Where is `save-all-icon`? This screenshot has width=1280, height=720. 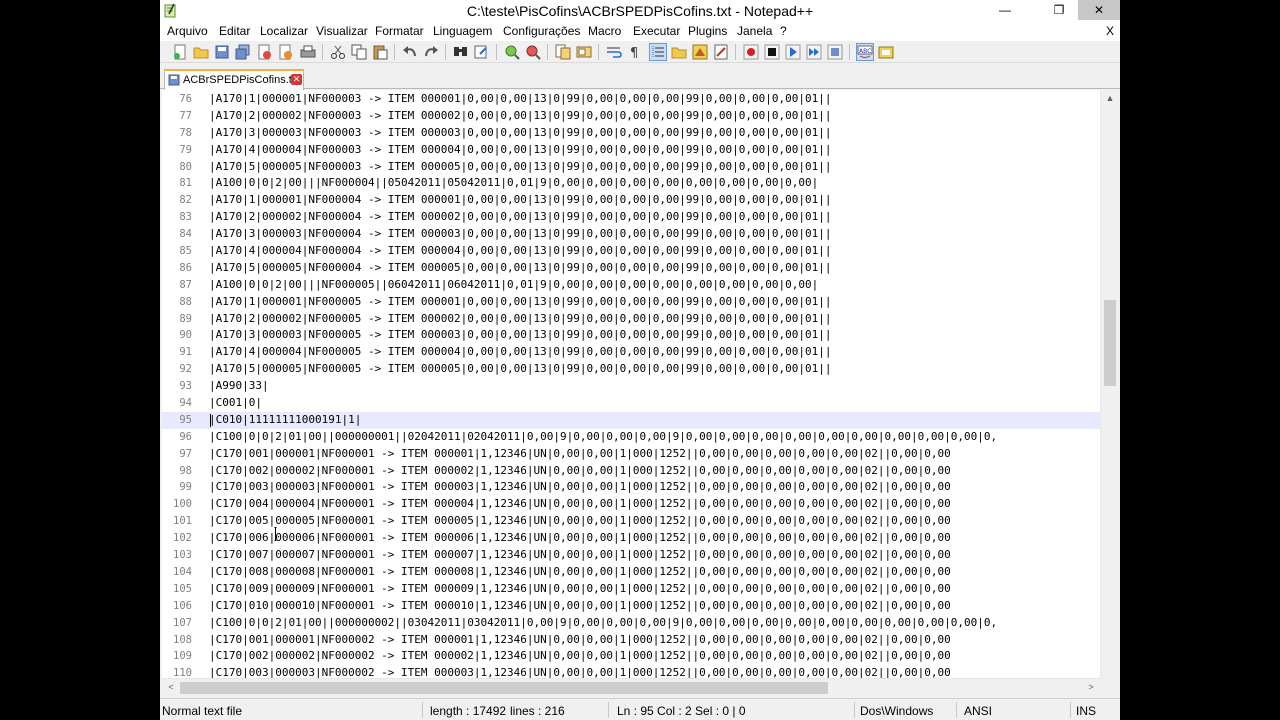
save-all-icon is located at coordinates (243, 52).